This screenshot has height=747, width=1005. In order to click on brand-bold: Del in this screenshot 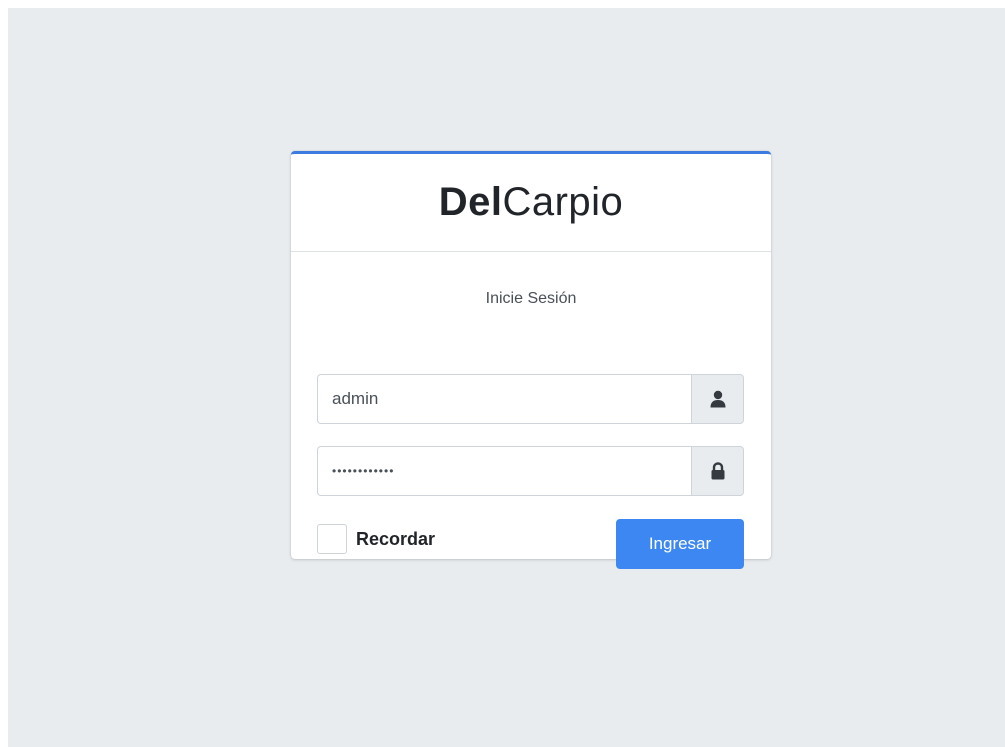, I will do `click(470, 202)`.